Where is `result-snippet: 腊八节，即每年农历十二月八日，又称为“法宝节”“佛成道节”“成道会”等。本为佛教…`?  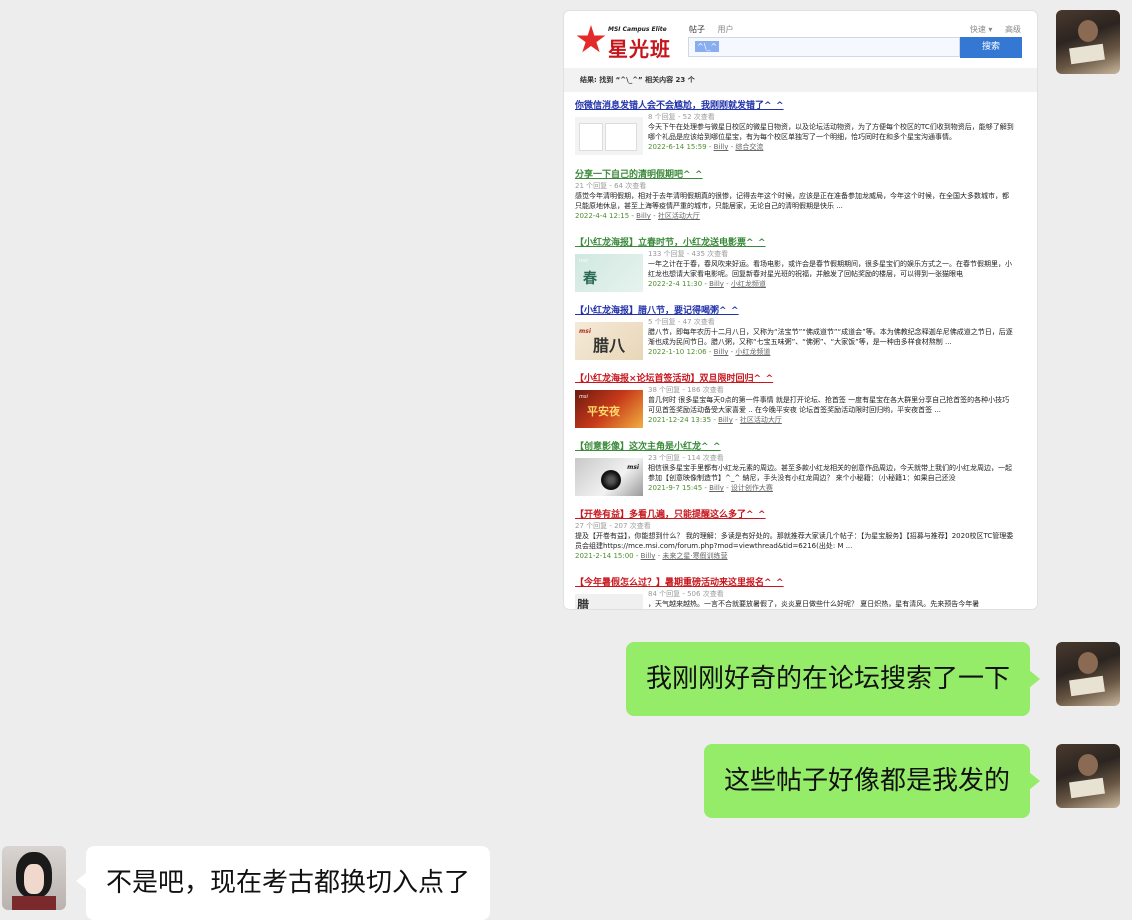
result-snippet: 腊八节，即每年农历十二月八日，又称为“法宝节”“佛成道节”“成道会”等。本为佛教… is located at coordinates (830, 337).